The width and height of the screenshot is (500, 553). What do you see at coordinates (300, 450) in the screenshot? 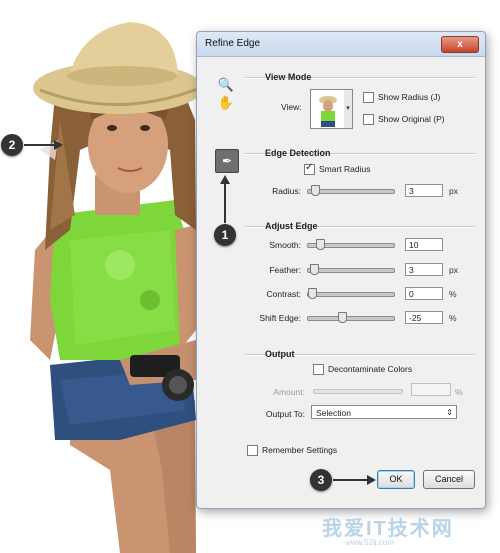
I see `remember-settings-label: Remember Settings` at bounding box center [300, 450].